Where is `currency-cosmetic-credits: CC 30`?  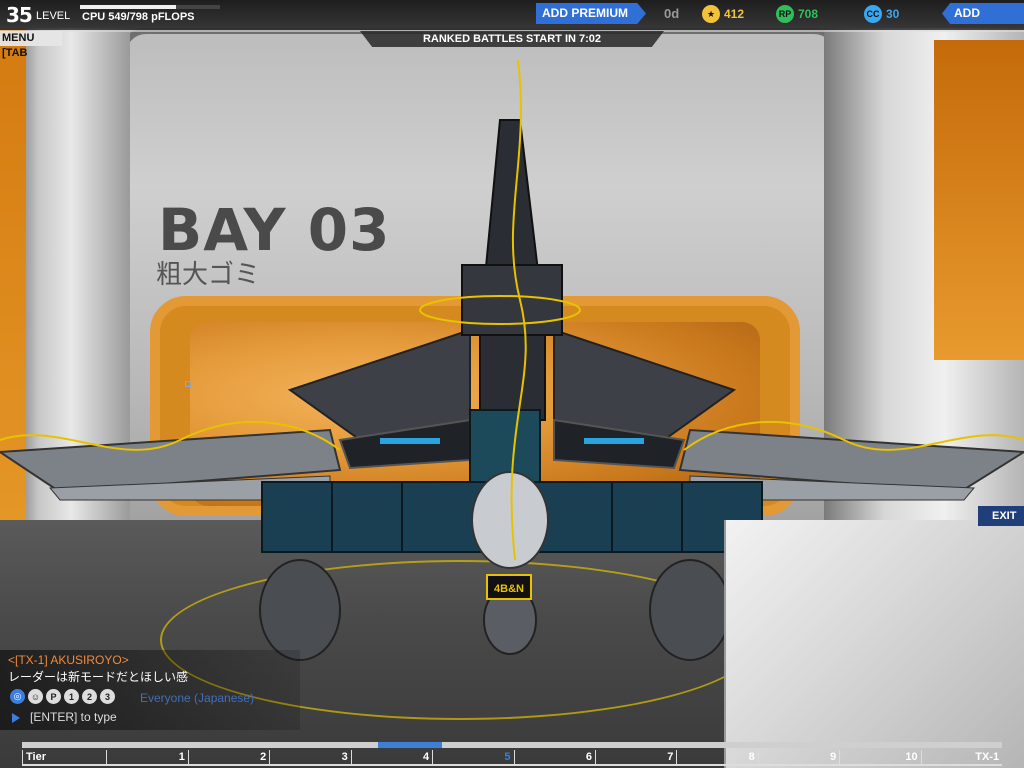
currency-cosmetic-credits: CC 30 is located at coordinates (881, 14).